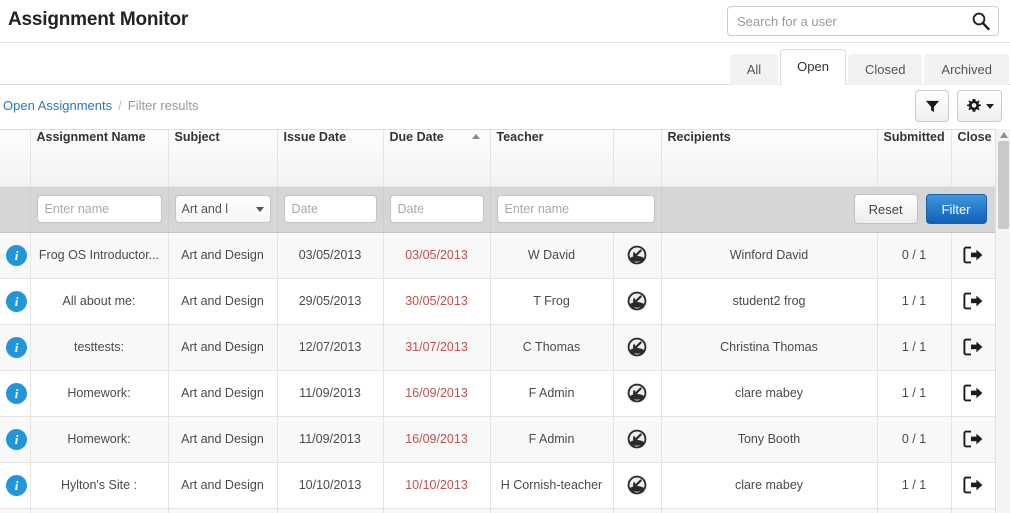  What do you see at coordinates (973, 158) in the screenshot?
I see `col-close: Close` at bounding box center [973, 158].